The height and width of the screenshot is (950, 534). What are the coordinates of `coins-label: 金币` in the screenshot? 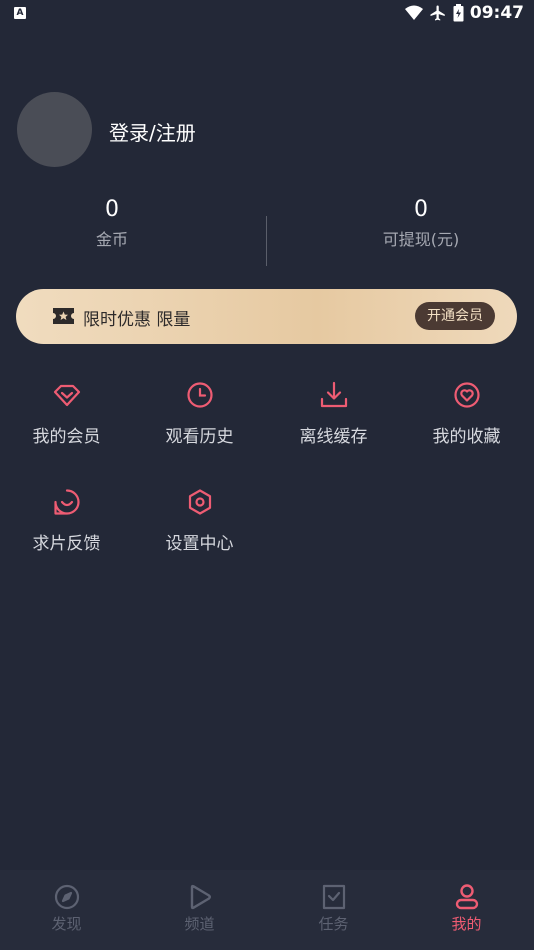 It's located at (111, 239).